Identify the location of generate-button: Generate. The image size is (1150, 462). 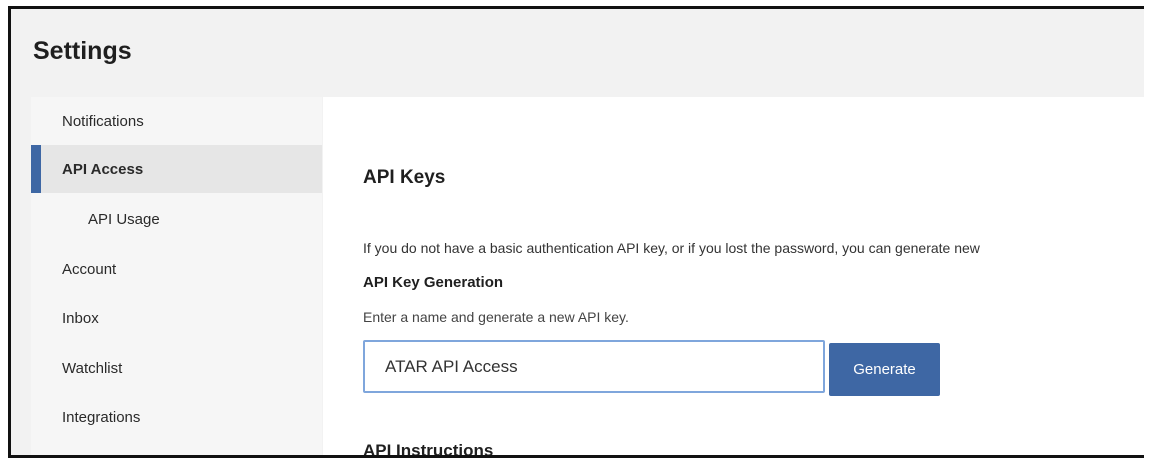
(884, 369).